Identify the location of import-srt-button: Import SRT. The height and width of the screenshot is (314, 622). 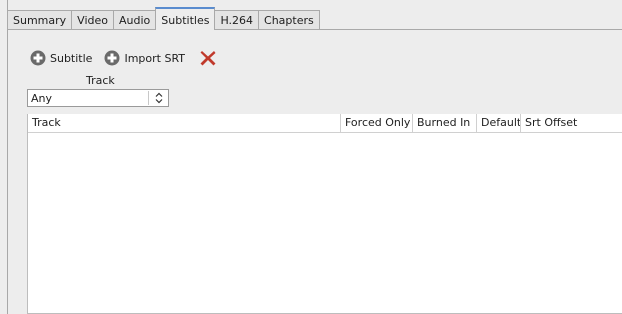
(144, 58).